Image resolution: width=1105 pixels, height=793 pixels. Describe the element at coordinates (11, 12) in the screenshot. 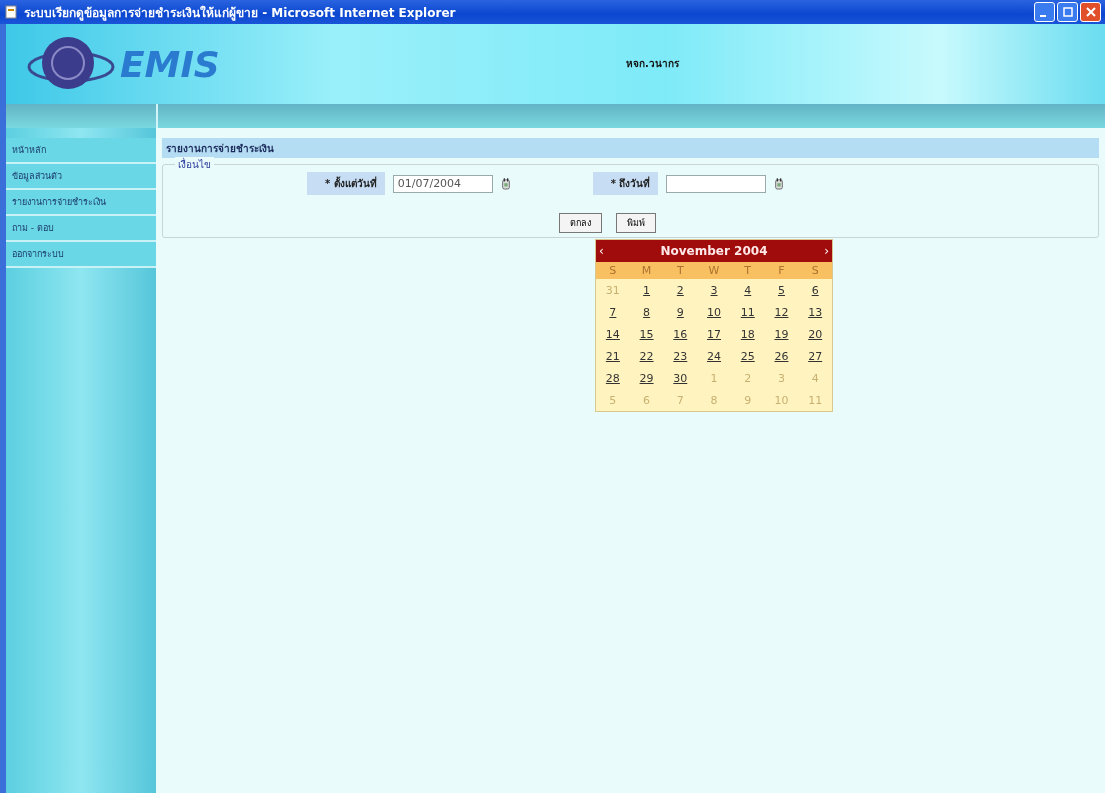

I see `page-icon` at that location.